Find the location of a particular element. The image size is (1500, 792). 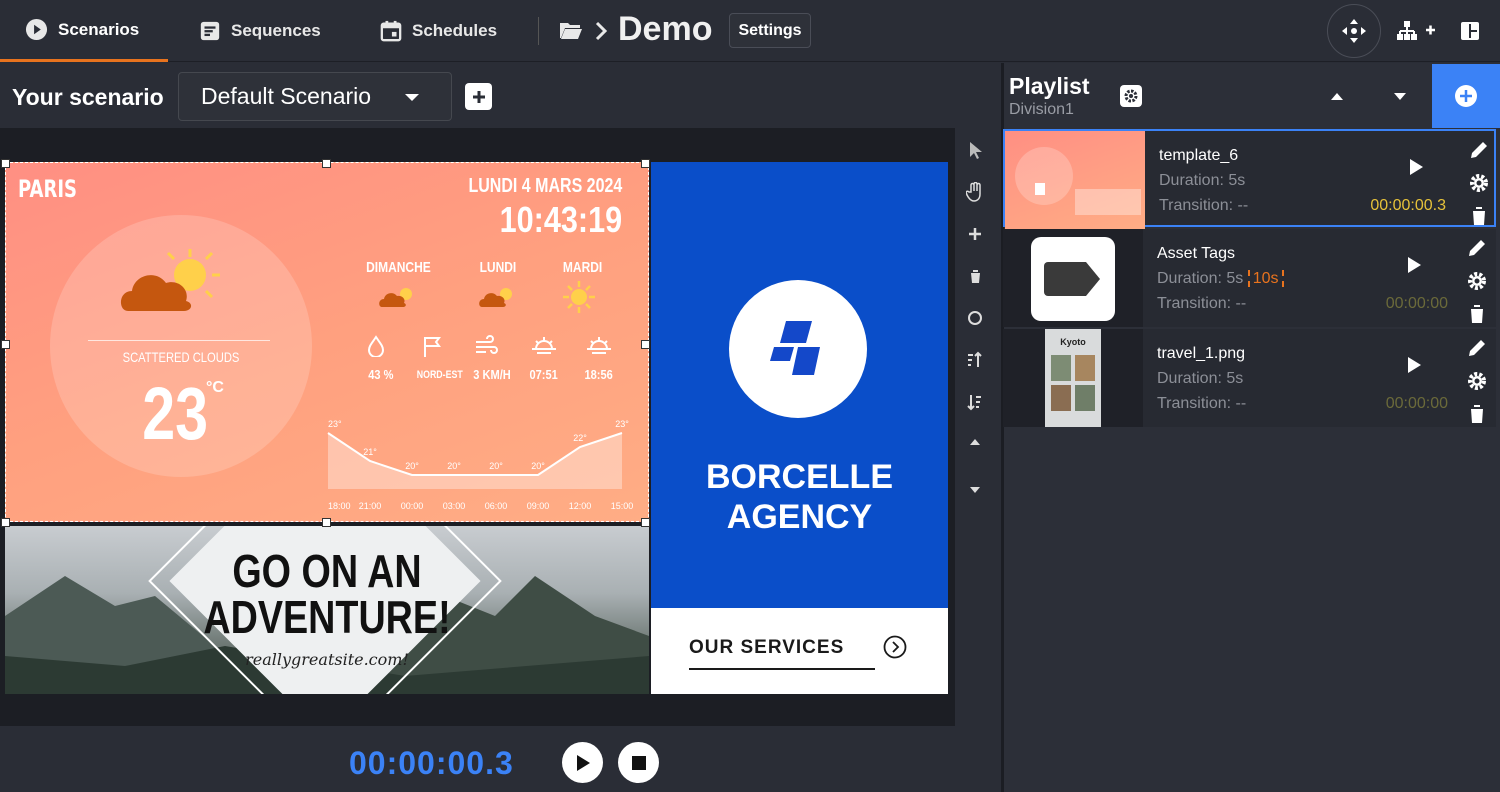

weather-date: LUNDI 4 MARS 2024 is located at coordinates (545, 186).